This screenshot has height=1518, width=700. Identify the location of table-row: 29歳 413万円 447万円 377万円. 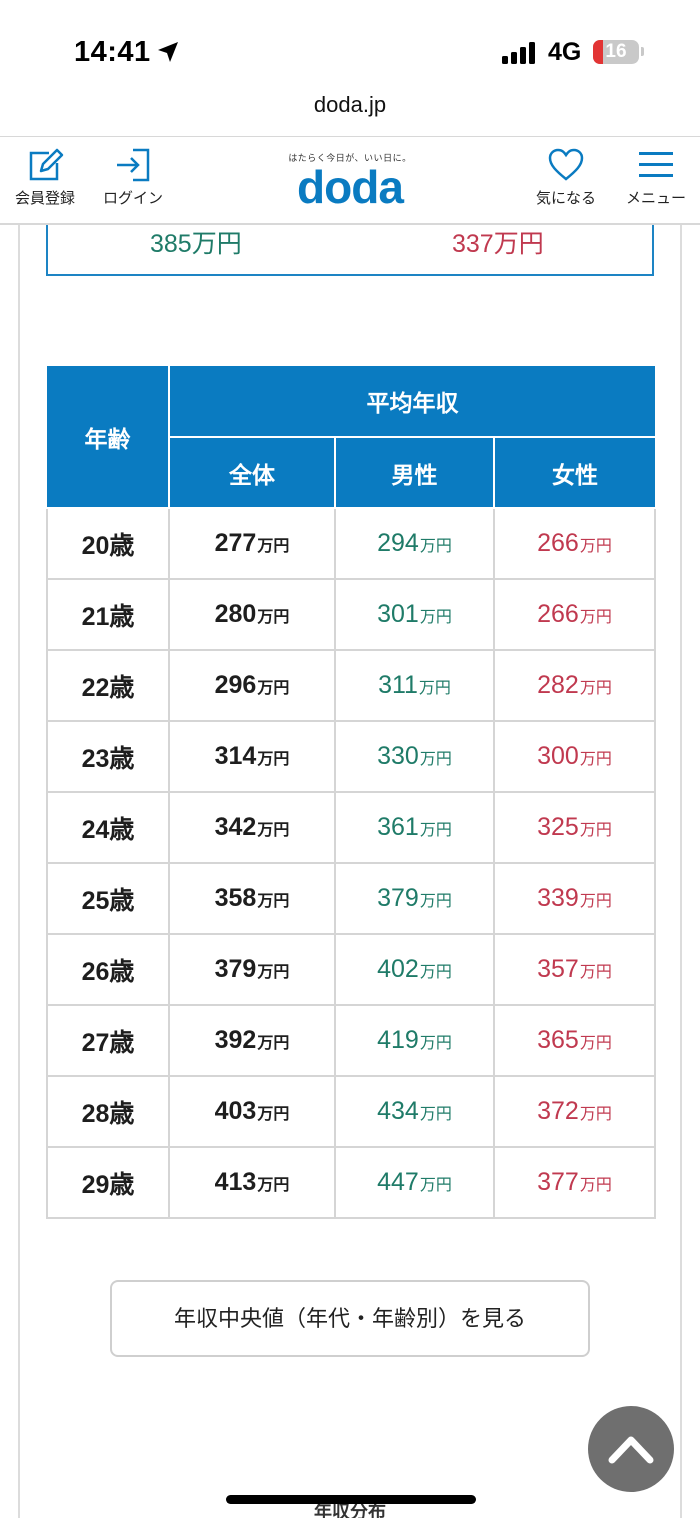
(351, 1182).